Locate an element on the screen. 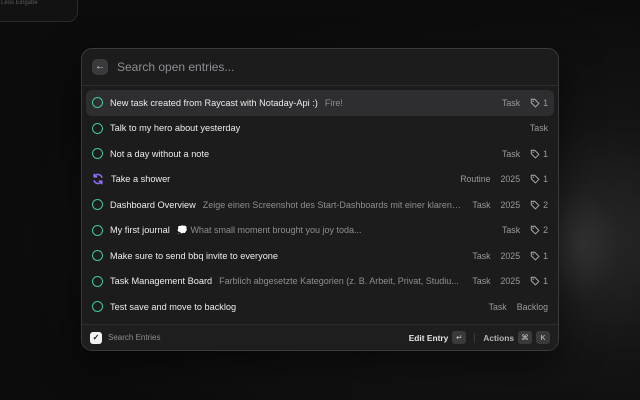 The height and width of the screenshot is (400, 640). enter-key-icon: ↵ is located at coordinates (459, 337).